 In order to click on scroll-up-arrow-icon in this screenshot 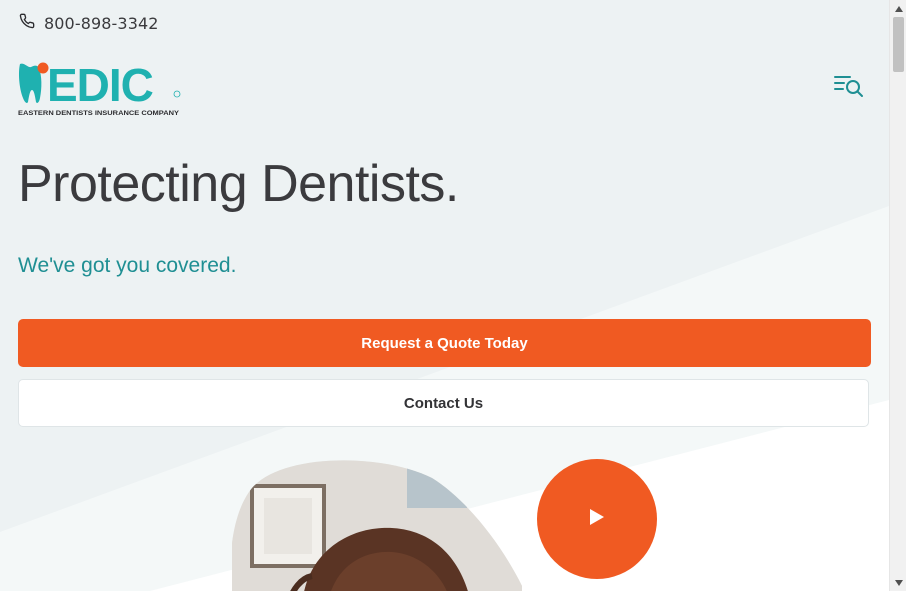, I will do `click(898, 8)`.